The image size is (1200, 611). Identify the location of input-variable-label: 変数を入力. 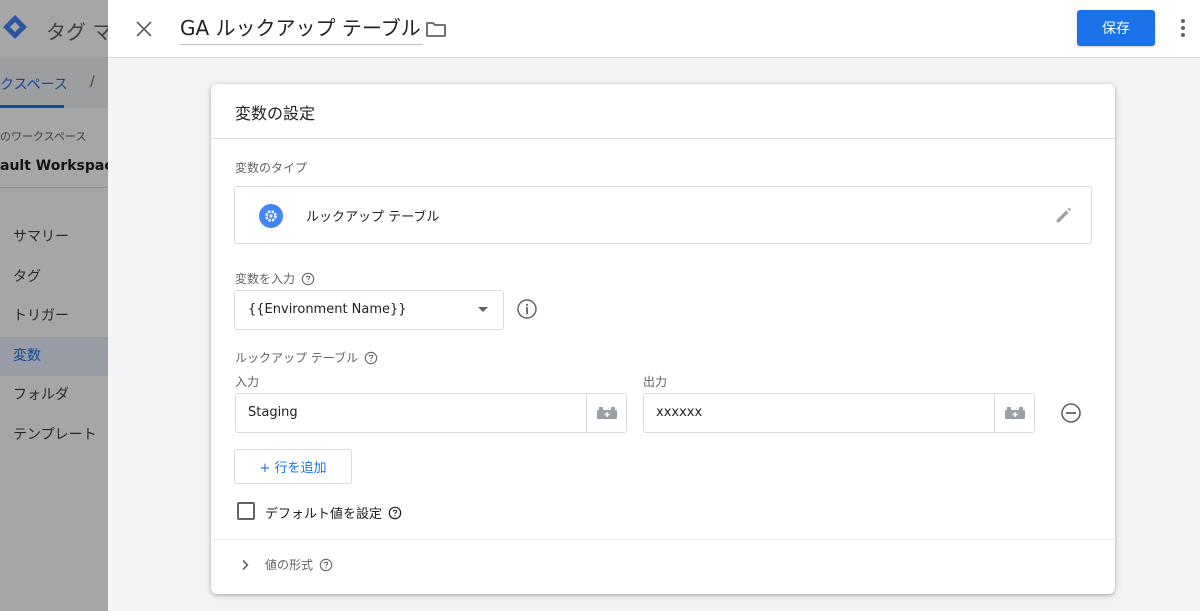
(275, 278).